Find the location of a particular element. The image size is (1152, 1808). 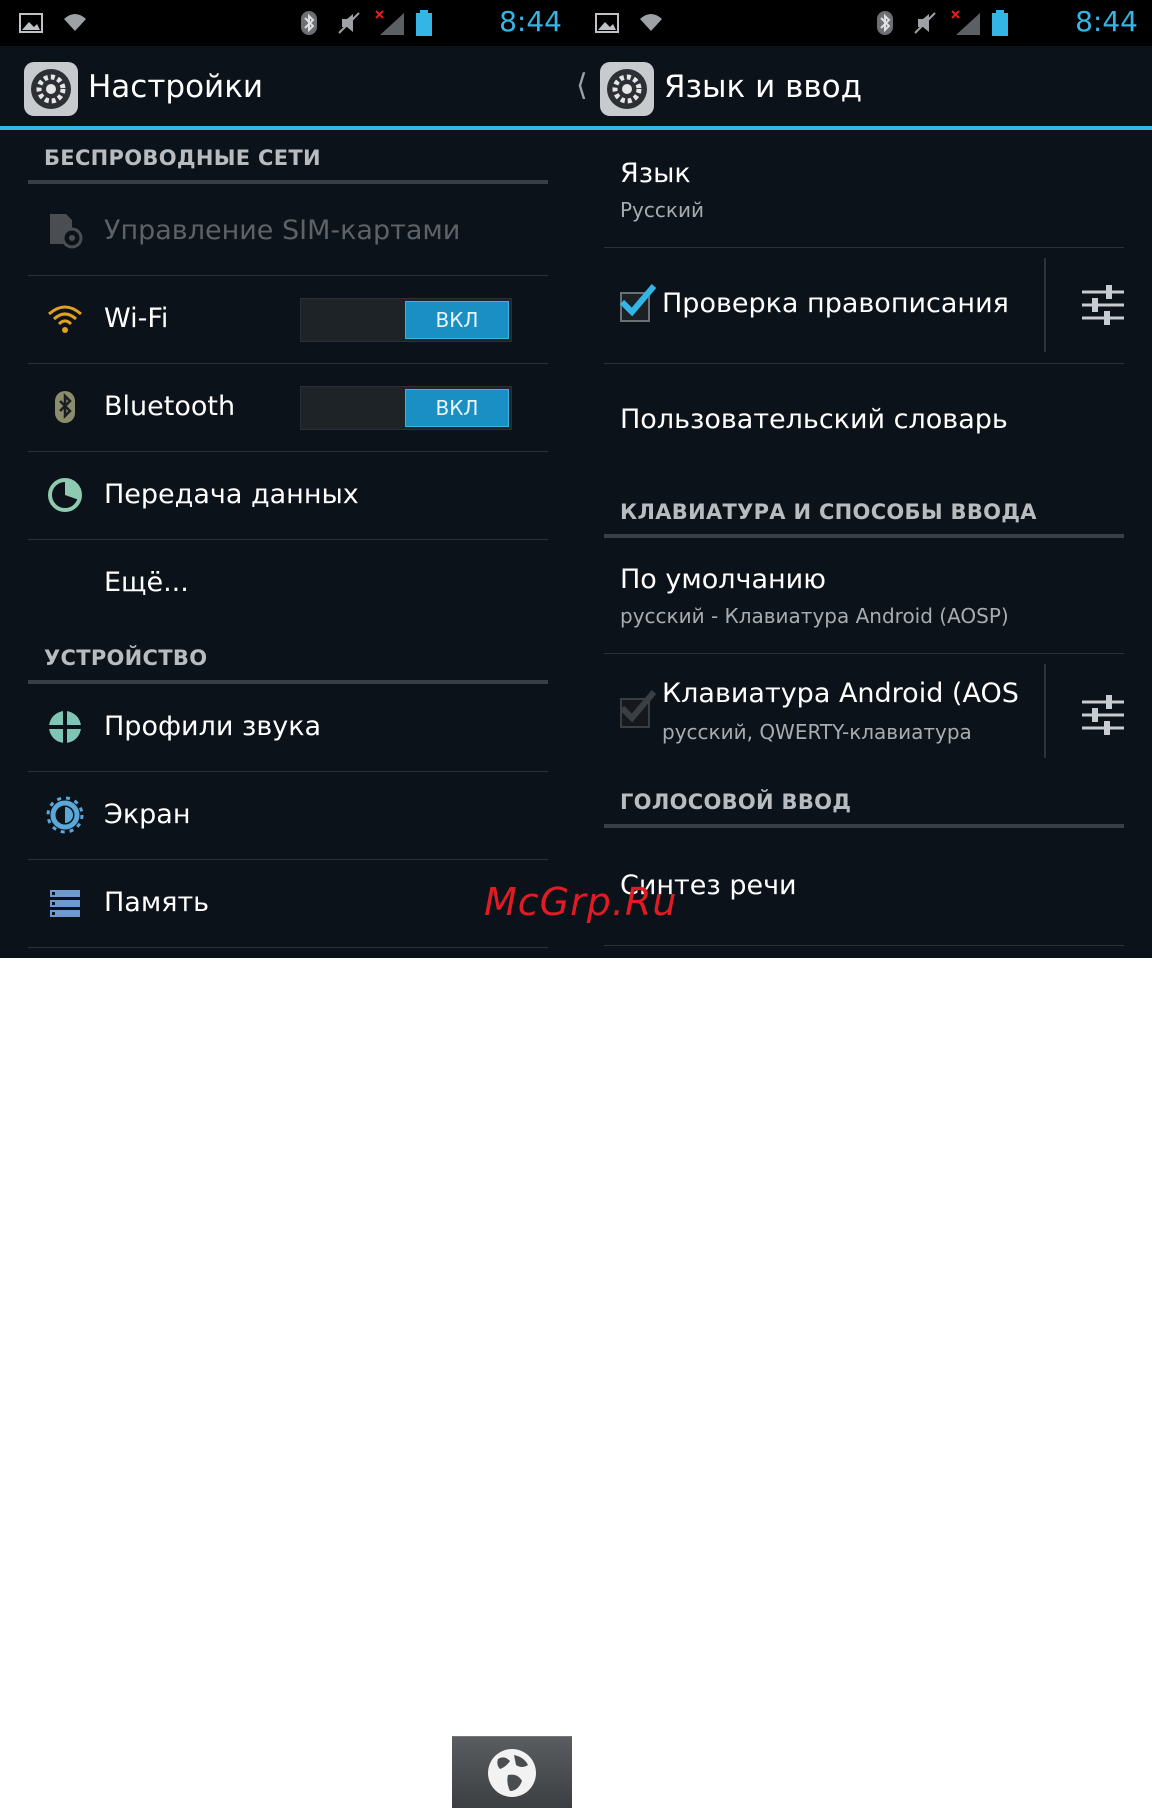

pref-spellcheck: Проверка правописания is located at coordinates (864, 306).